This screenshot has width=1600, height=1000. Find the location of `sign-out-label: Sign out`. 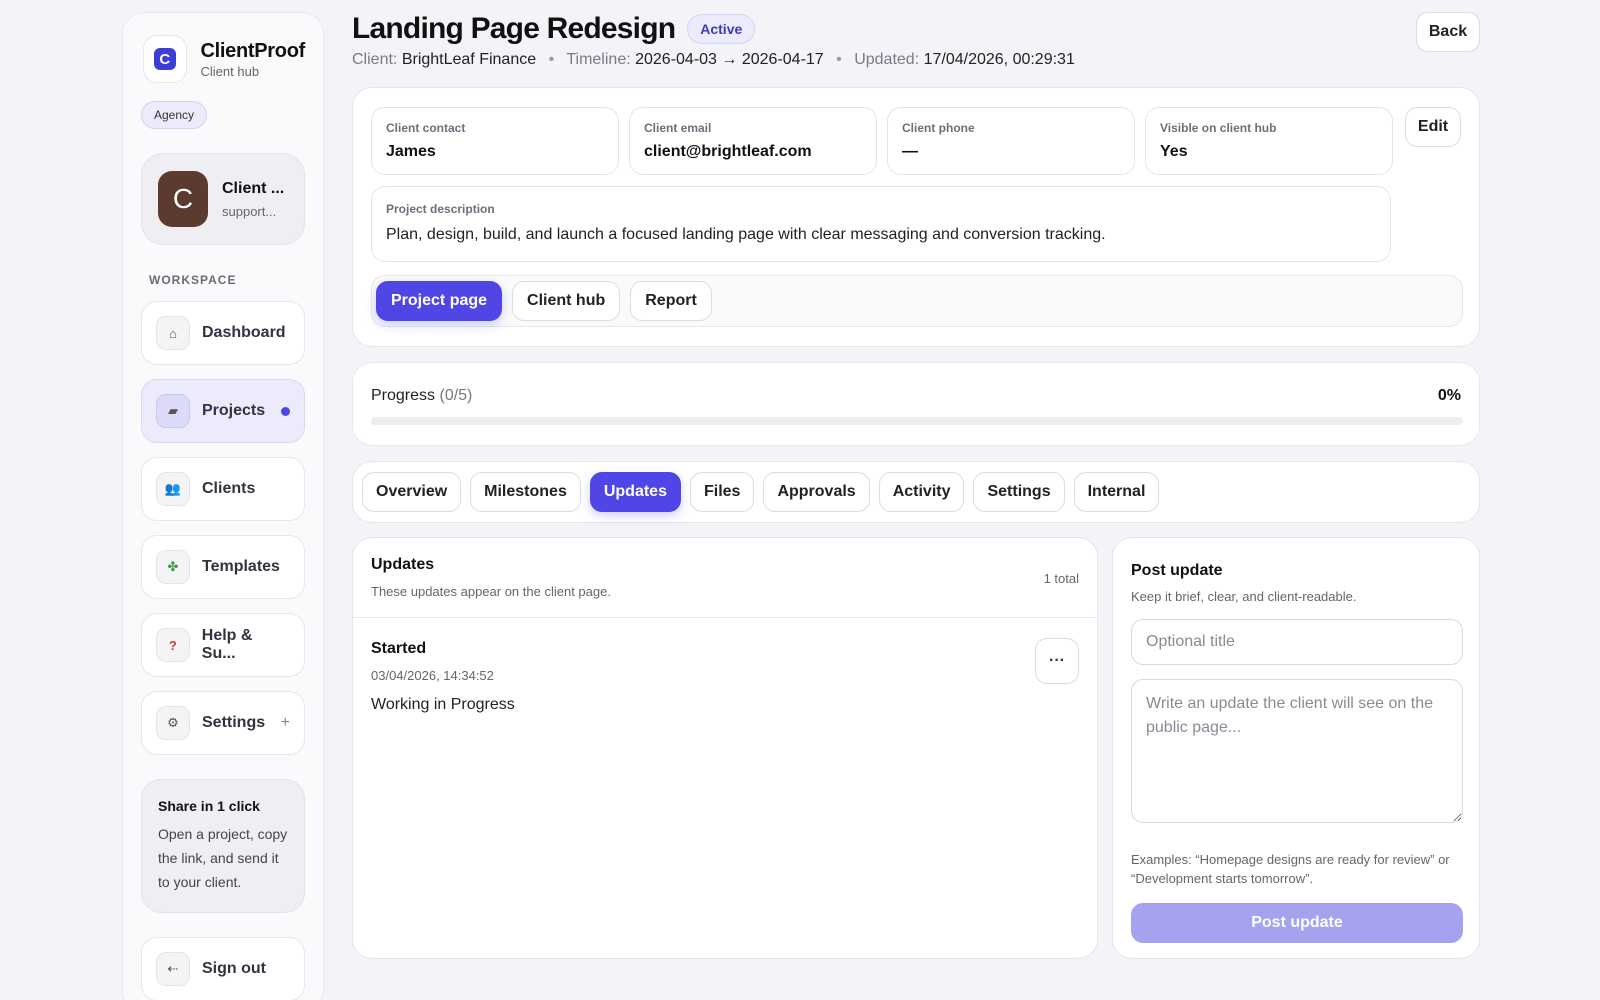

sign-out-label: Sign out is located at coordinates (234, 968).